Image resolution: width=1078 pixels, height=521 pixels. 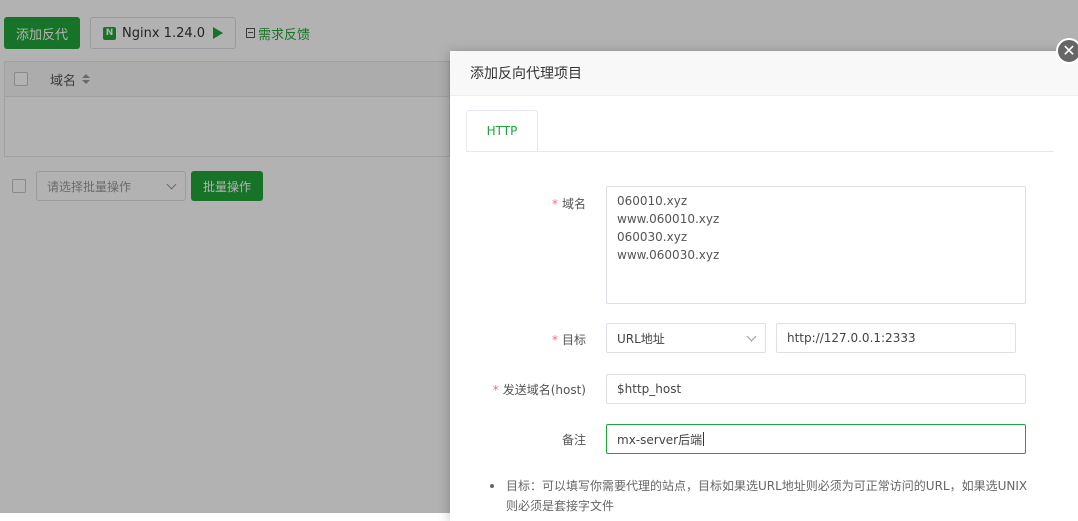 I want to click on domain-label: * 域名, so click(x=518, y=203).